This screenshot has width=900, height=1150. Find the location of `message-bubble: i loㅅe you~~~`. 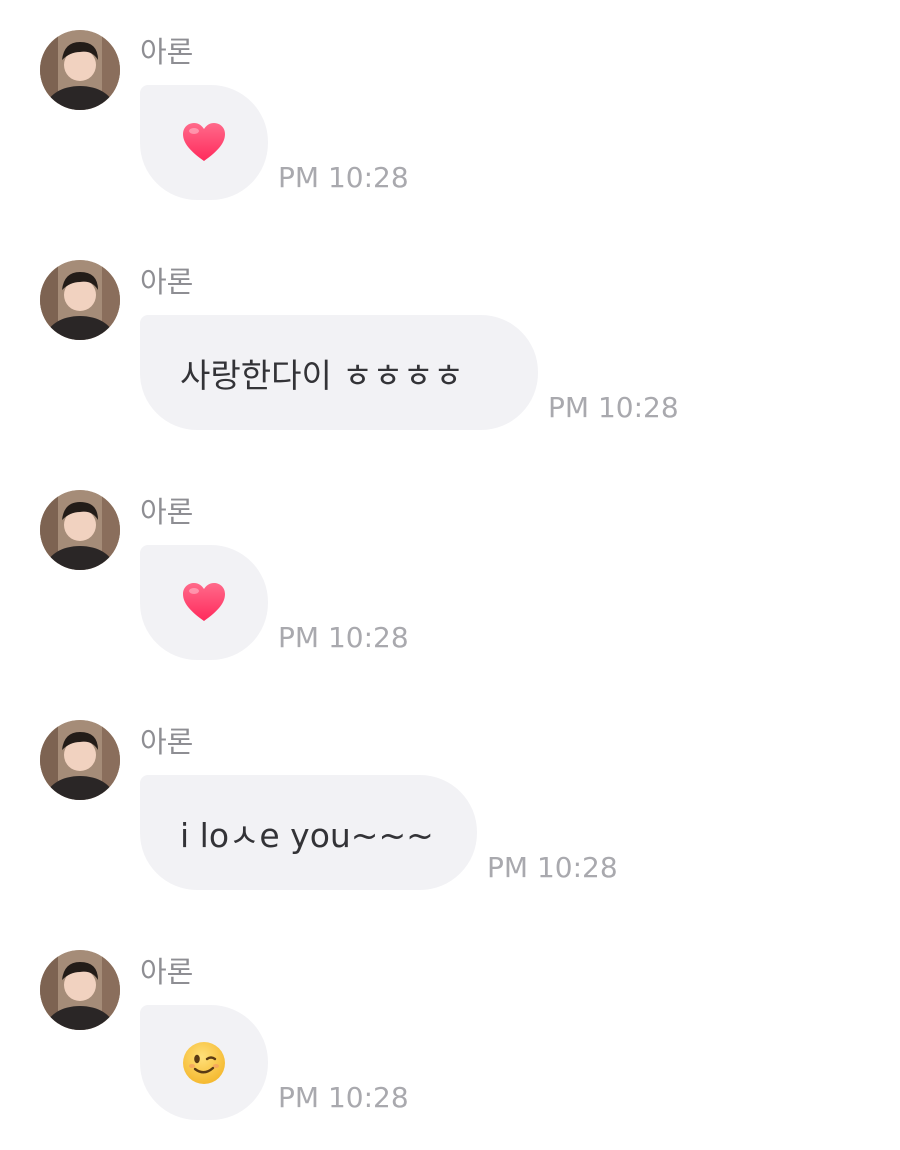

message-bubble: i loㅅe you~~~ is located at coordinates (308, 832).